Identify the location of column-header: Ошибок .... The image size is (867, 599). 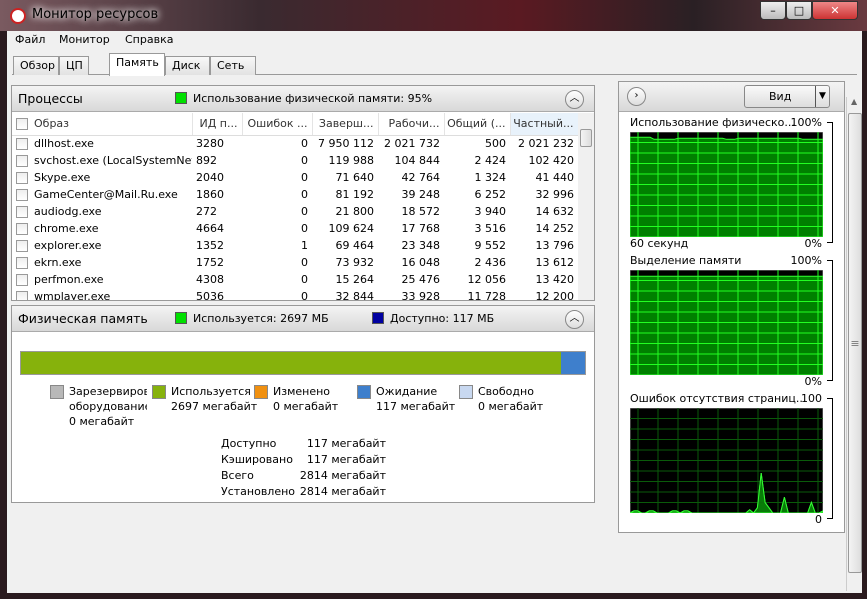
(277, 124).